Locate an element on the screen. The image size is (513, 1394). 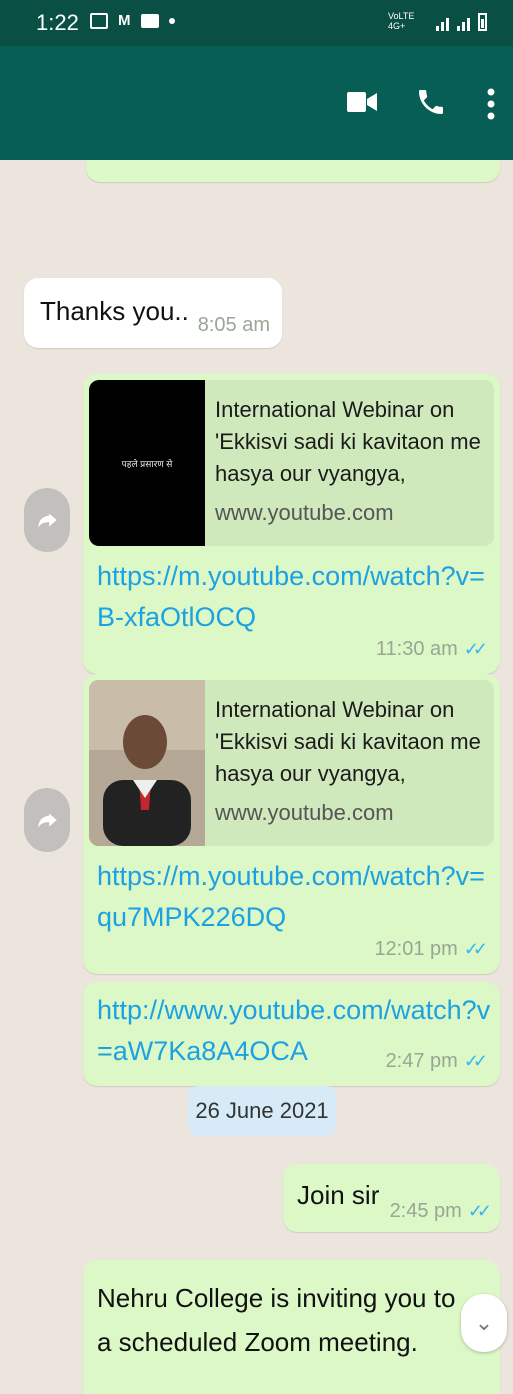
battery-icon is located at coordinates (482, 22).